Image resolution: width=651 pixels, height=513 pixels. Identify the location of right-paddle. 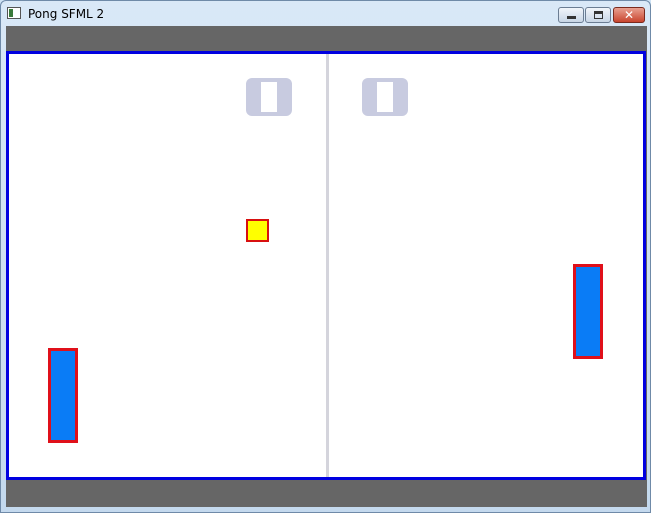
(588, 311).